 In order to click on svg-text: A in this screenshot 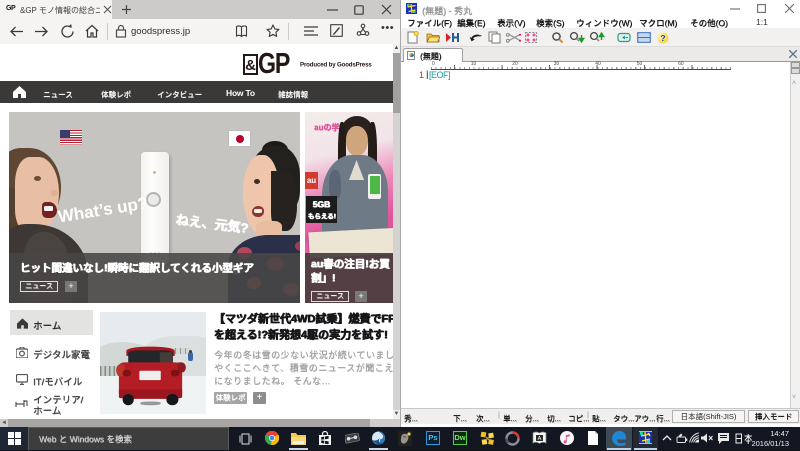, I will do `click(540, 439)`.